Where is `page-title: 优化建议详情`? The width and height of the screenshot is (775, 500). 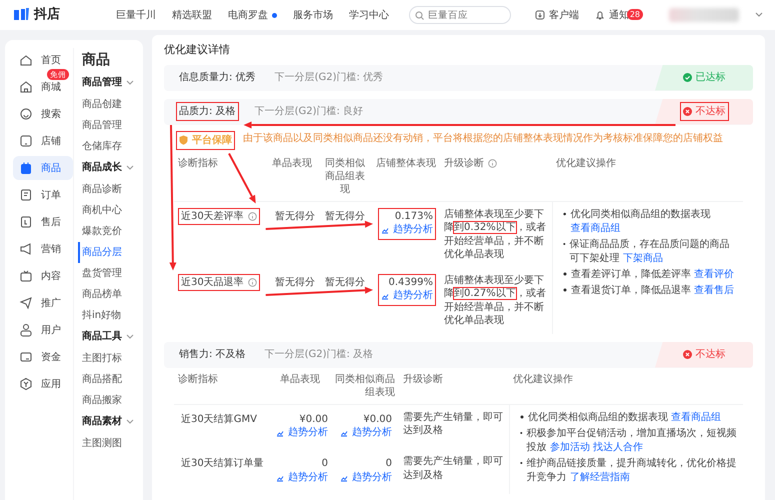 page-title: 优化建议详情 is located at coordinates (197, 50).